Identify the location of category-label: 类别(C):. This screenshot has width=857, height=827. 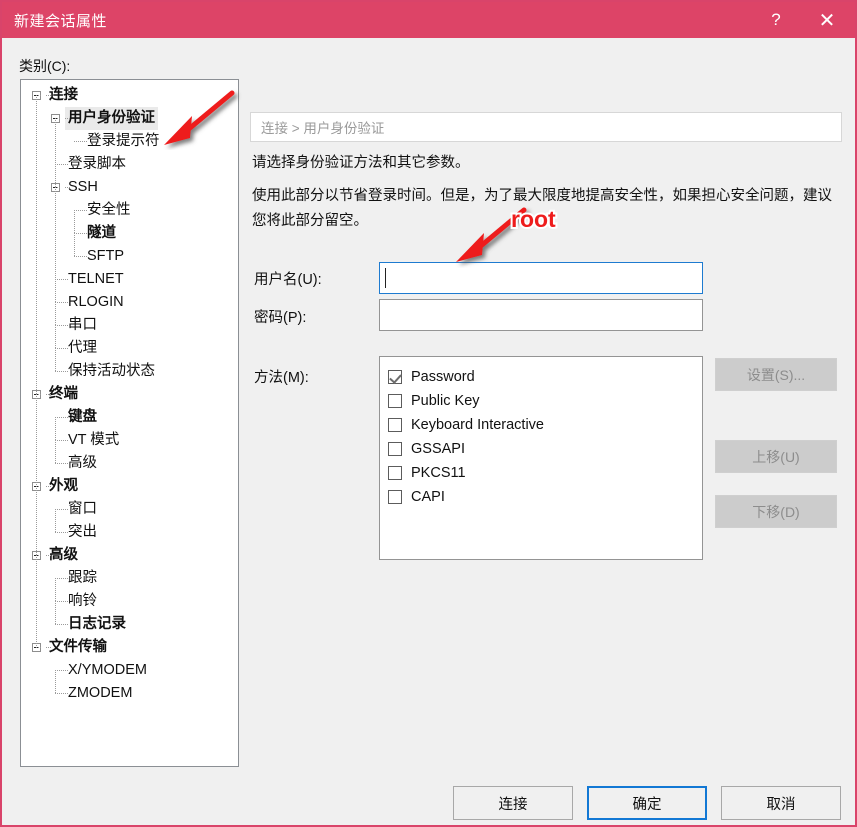
(45, 66).